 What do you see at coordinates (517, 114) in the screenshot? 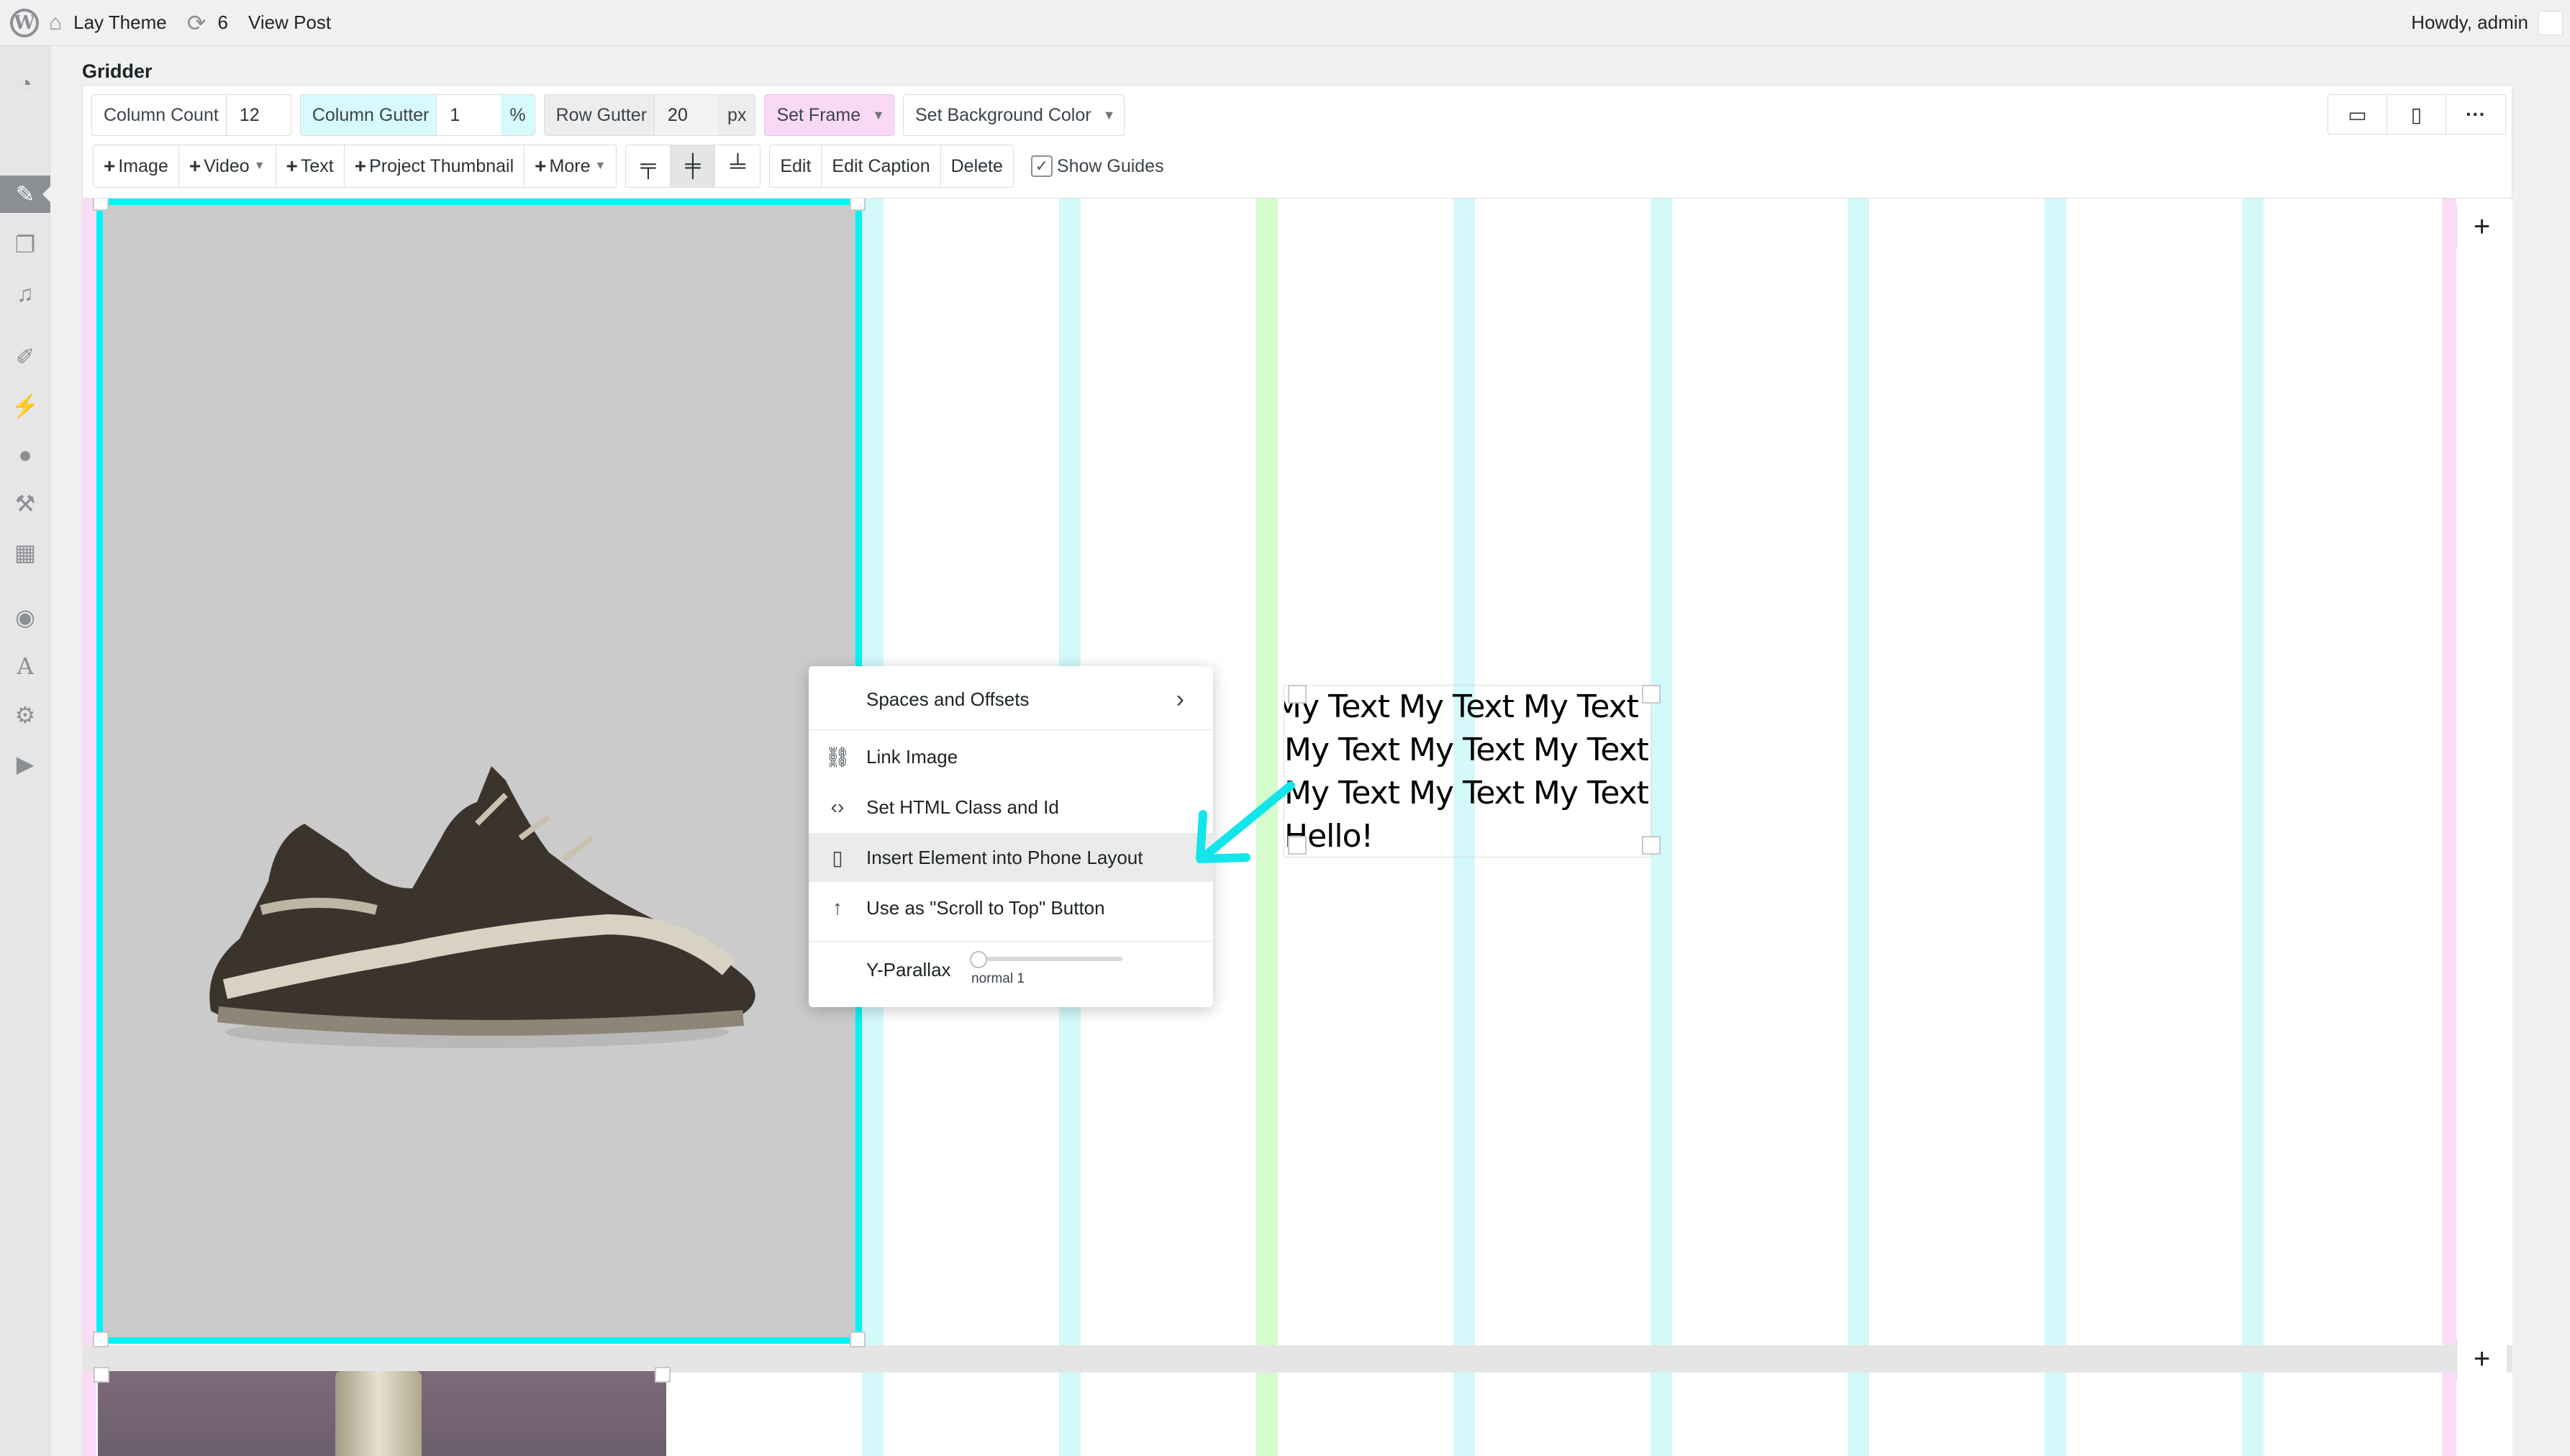
I see `column-gutter-unit: %` at bounding box center [517, 114].